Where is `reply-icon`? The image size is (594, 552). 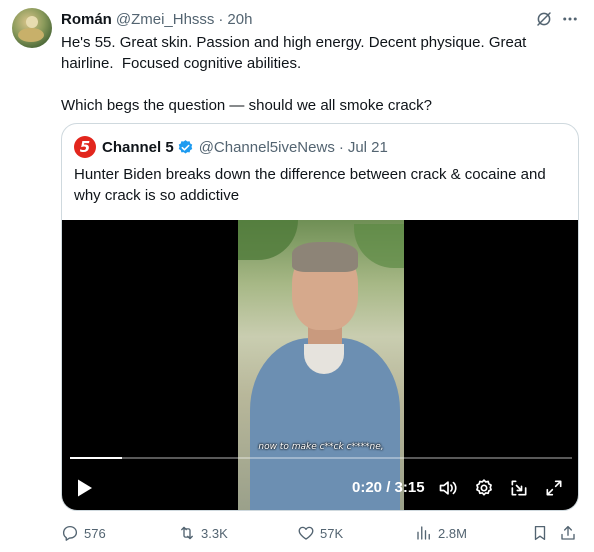 reply-icon is located at coordinates (70, 533).